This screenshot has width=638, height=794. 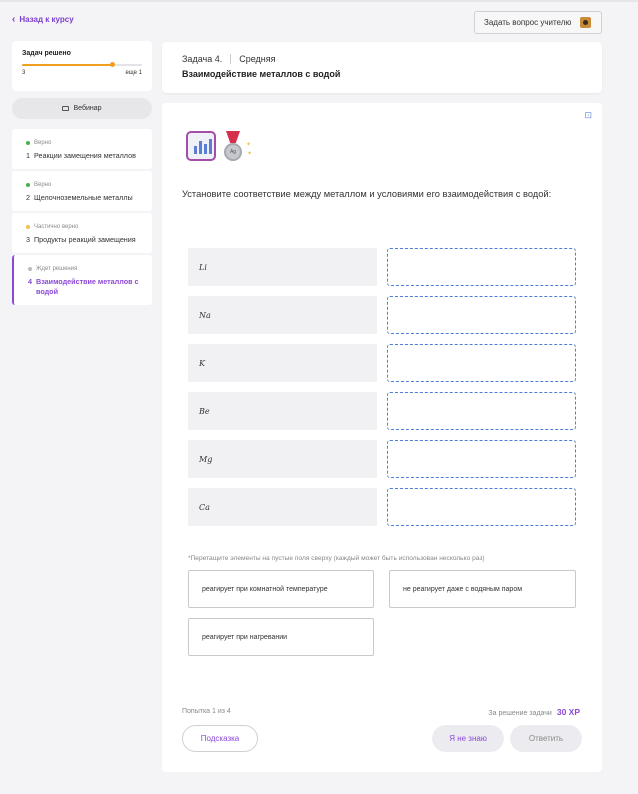 I want to click on divider, so click(x=231, y=59).